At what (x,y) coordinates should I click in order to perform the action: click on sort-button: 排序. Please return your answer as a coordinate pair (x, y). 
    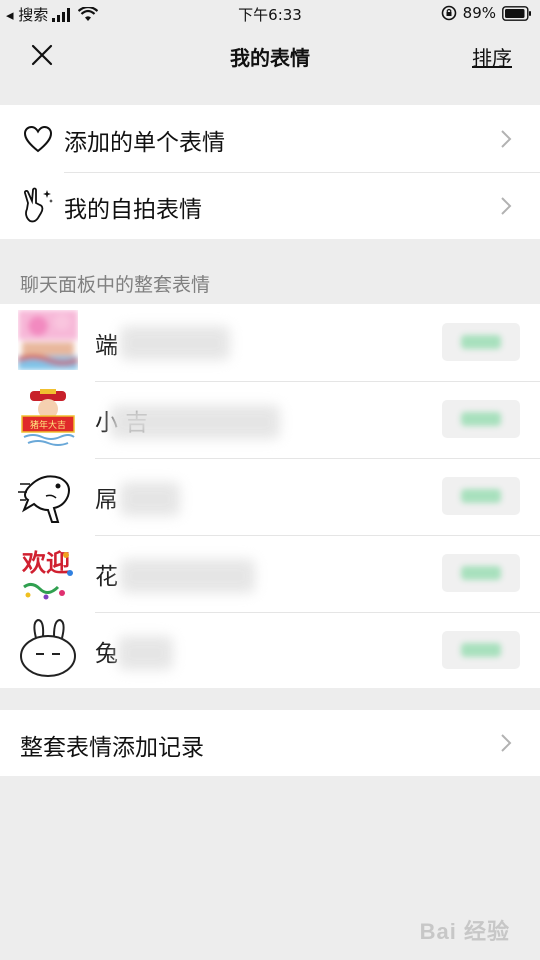
    Looking at the image, I should click on (492, 56).